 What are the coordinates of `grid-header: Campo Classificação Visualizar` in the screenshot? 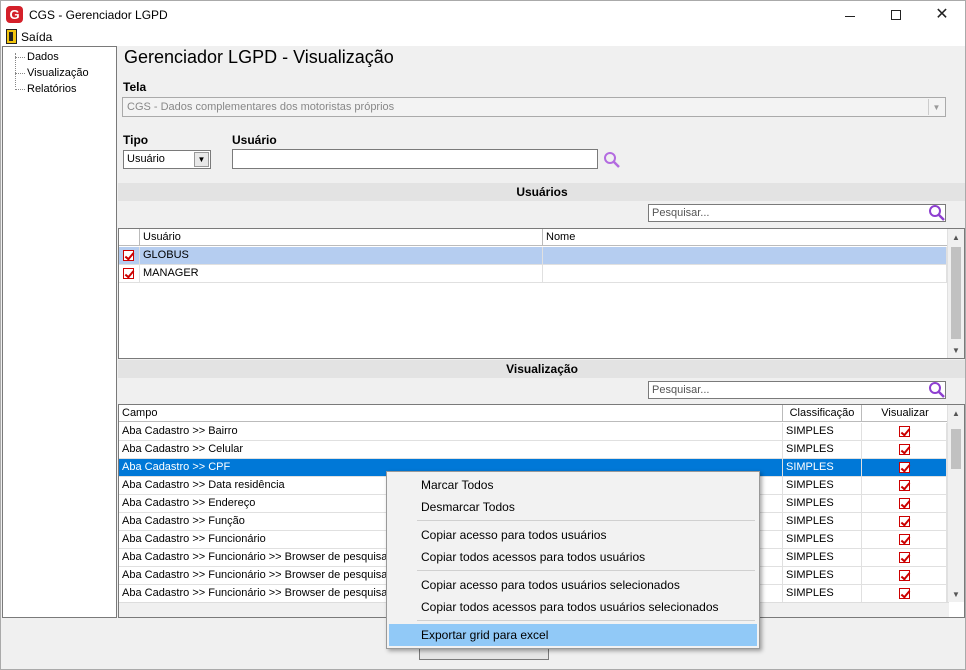 It's located at (534, 413).